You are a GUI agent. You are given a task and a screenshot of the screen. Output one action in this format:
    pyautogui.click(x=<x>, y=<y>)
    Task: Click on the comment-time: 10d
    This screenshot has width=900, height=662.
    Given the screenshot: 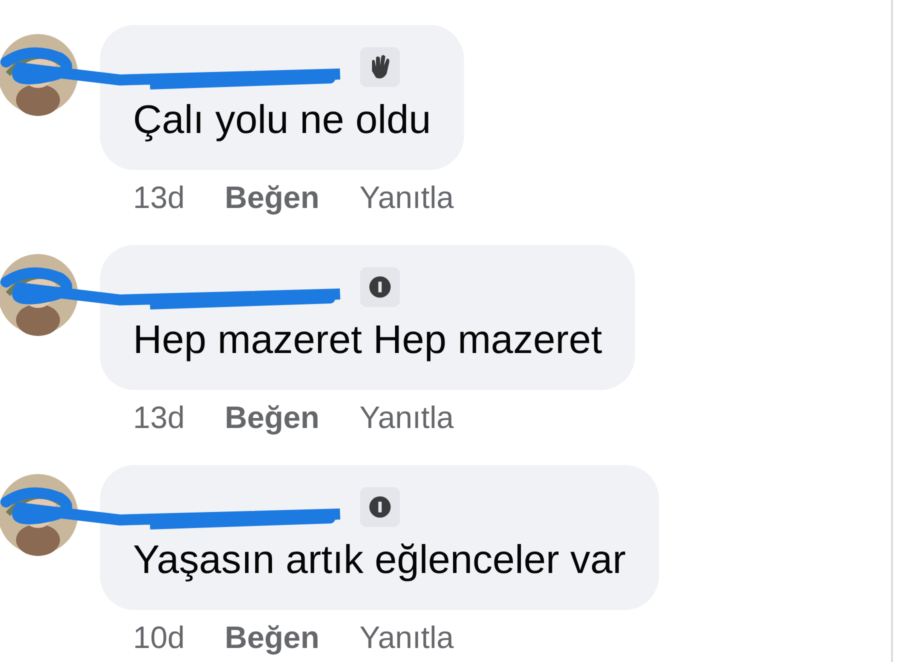 What is the action you would take?
    pyautogui.click(x=159, y=638)
    